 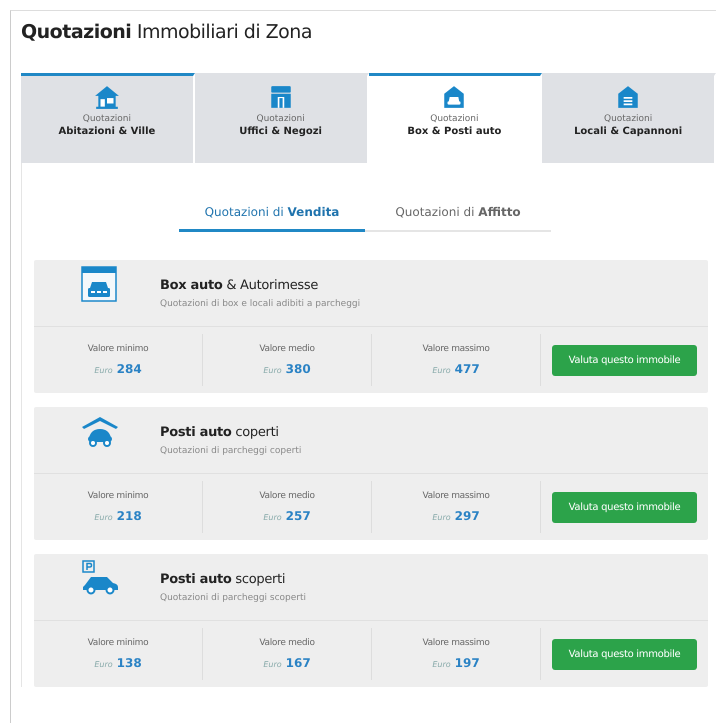 I want to click on mode-tab: Quotazioni di Affitto, so click(x=458, y=218).